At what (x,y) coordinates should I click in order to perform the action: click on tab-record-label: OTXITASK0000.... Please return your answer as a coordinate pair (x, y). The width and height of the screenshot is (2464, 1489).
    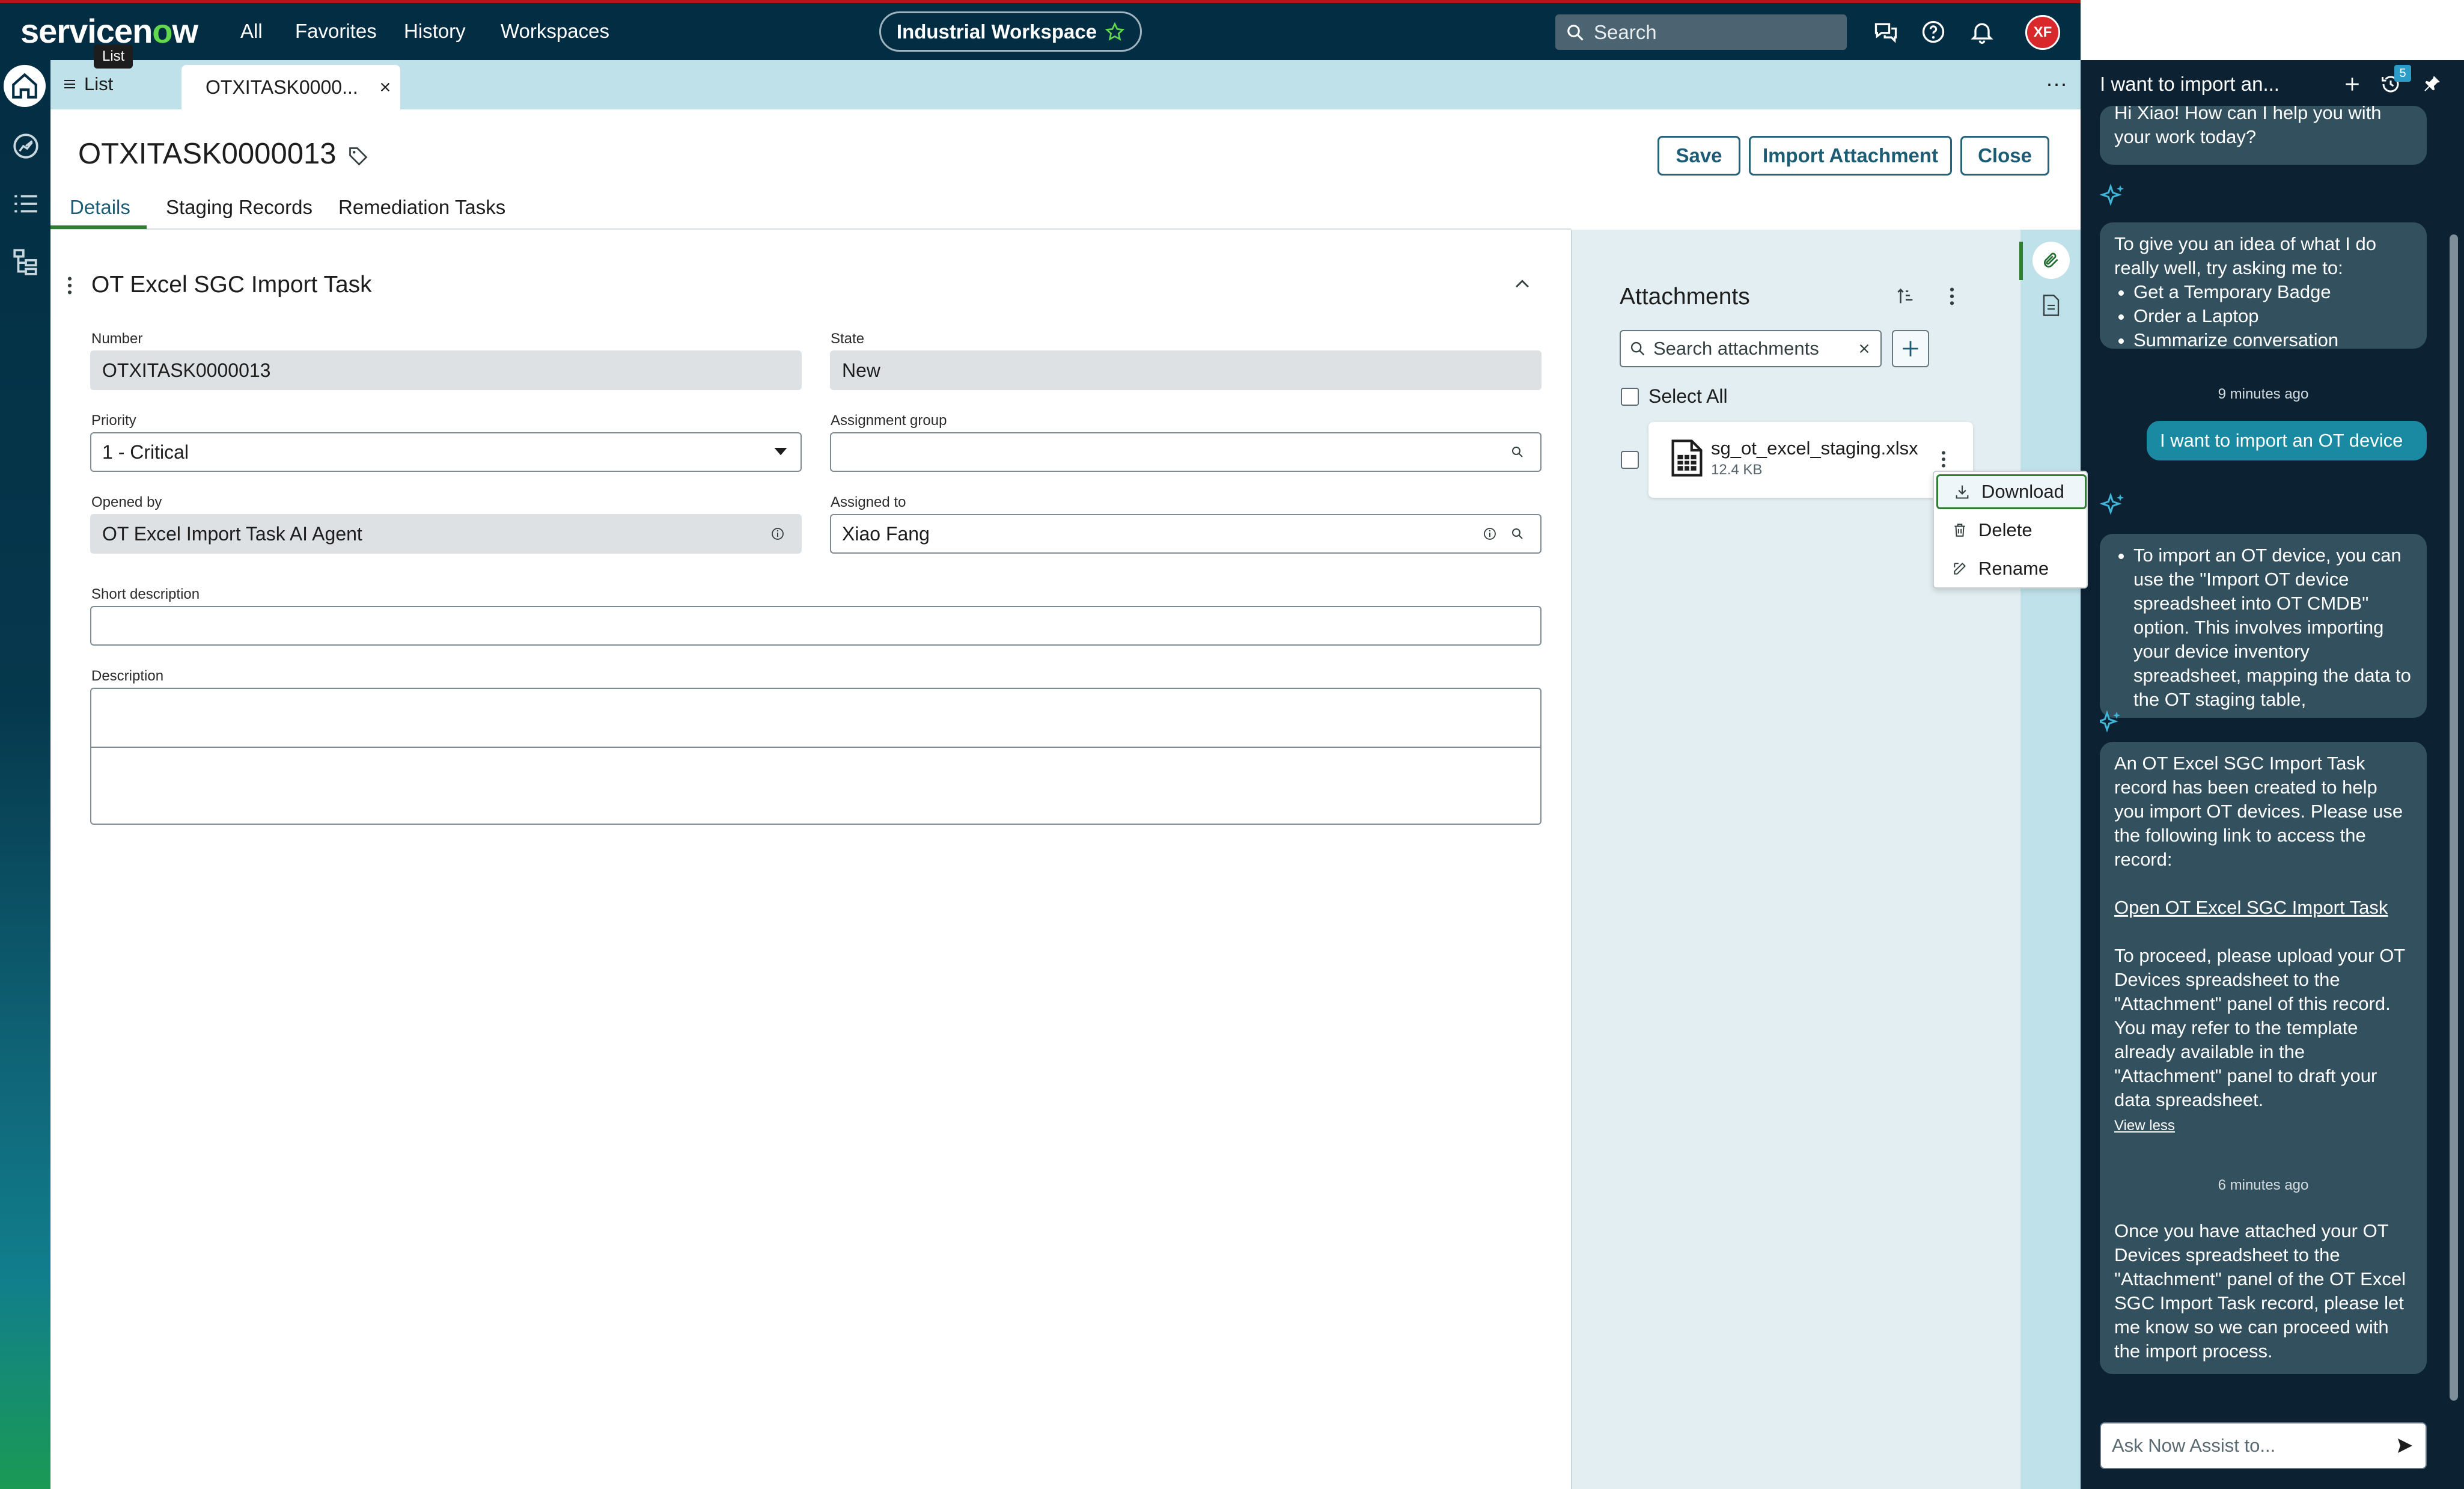
    Looking at the image, I should click on (282, 87).